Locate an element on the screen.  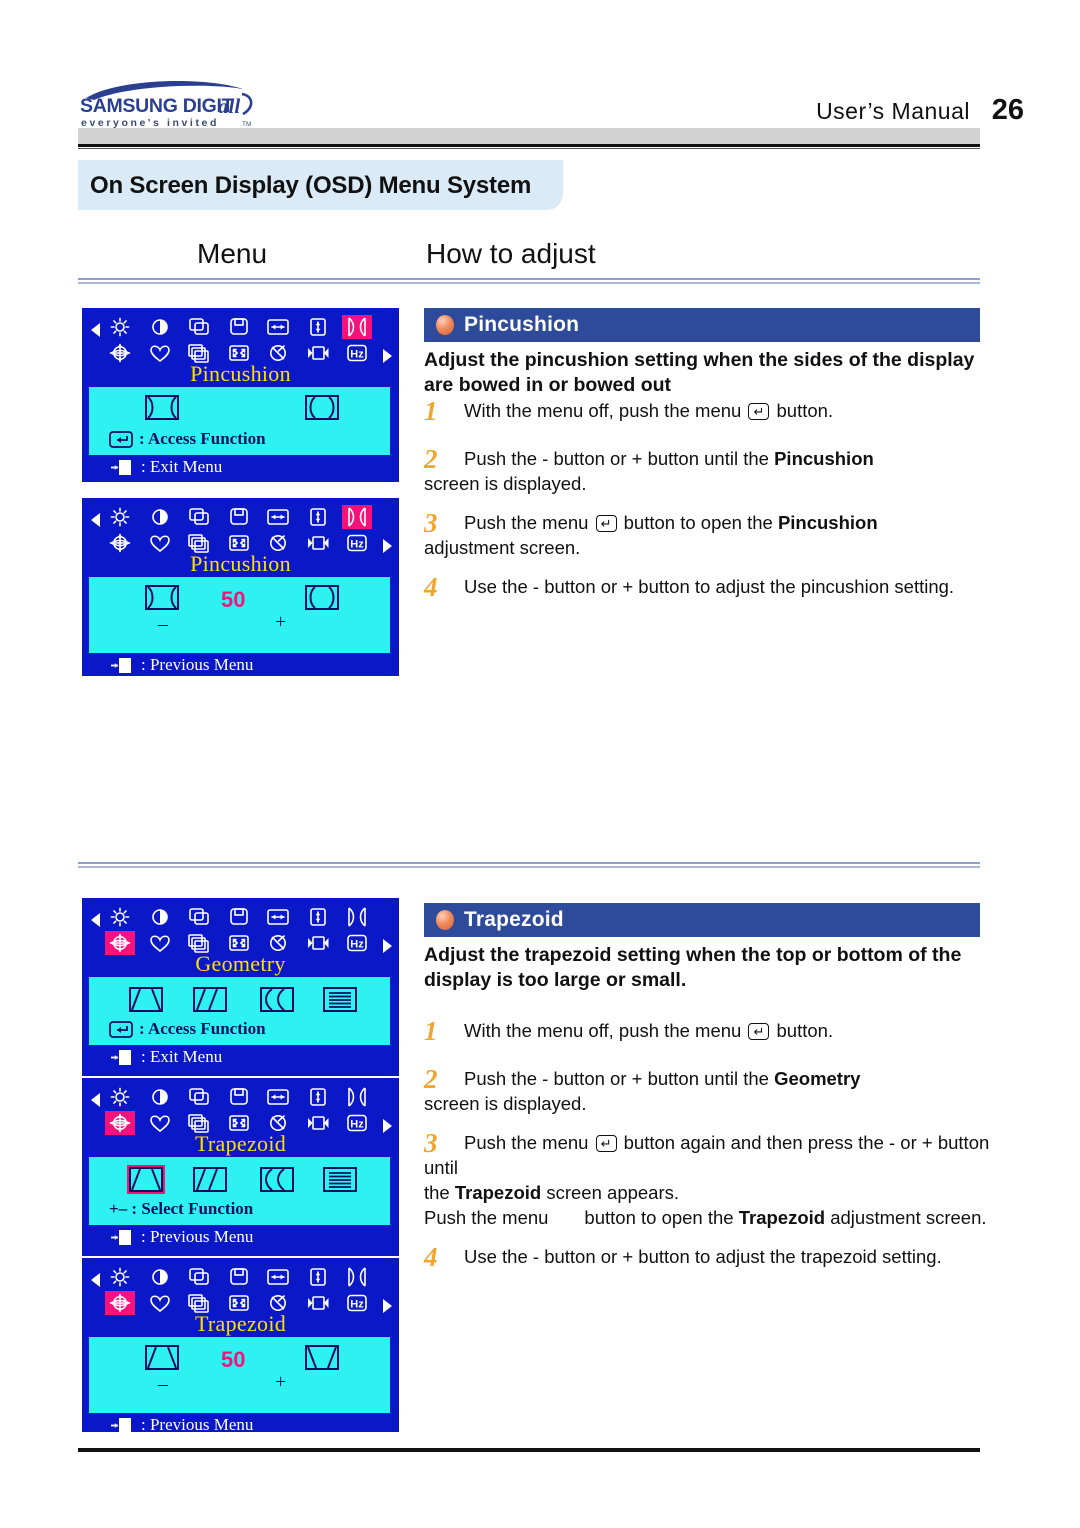
osd-footer-line: : Exit Menu is located at coordinates (165, 467).